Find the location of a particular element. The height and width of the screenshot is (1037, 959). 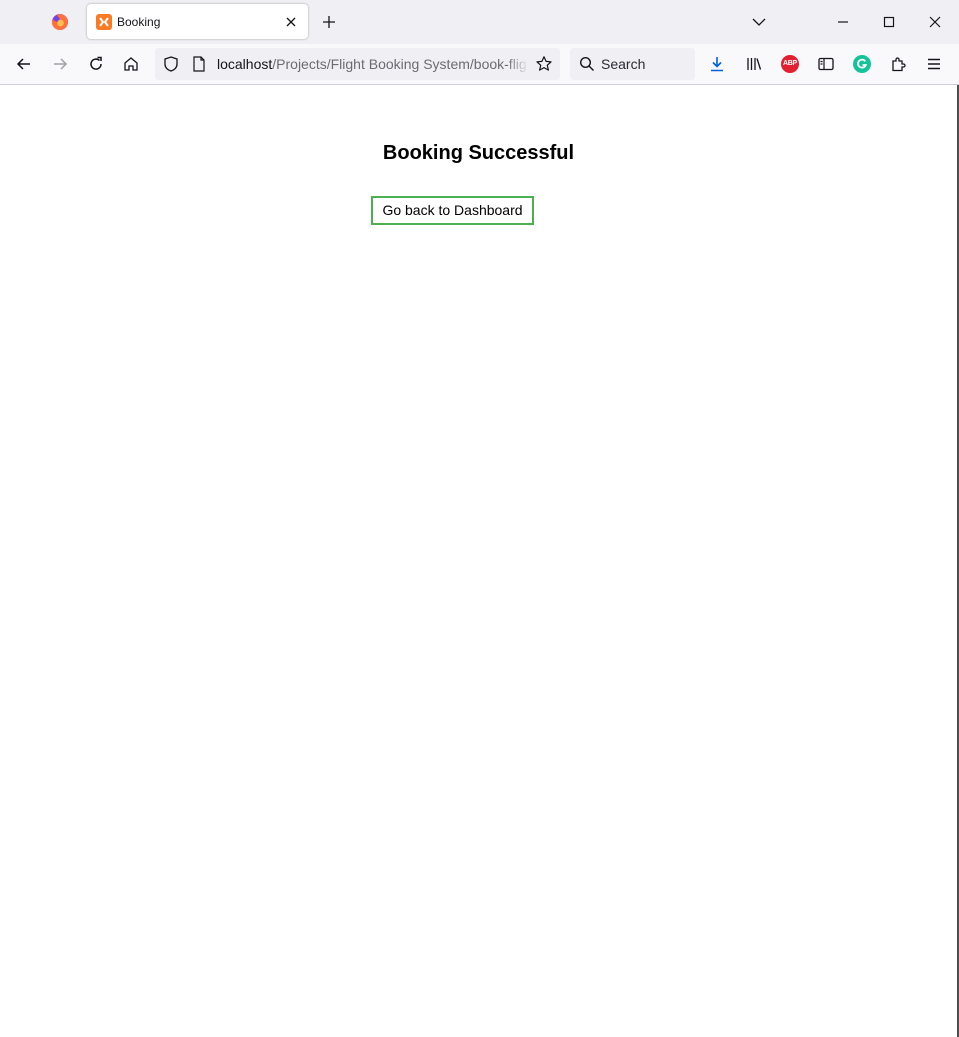

star-icon is located at coordinates (544, 64).